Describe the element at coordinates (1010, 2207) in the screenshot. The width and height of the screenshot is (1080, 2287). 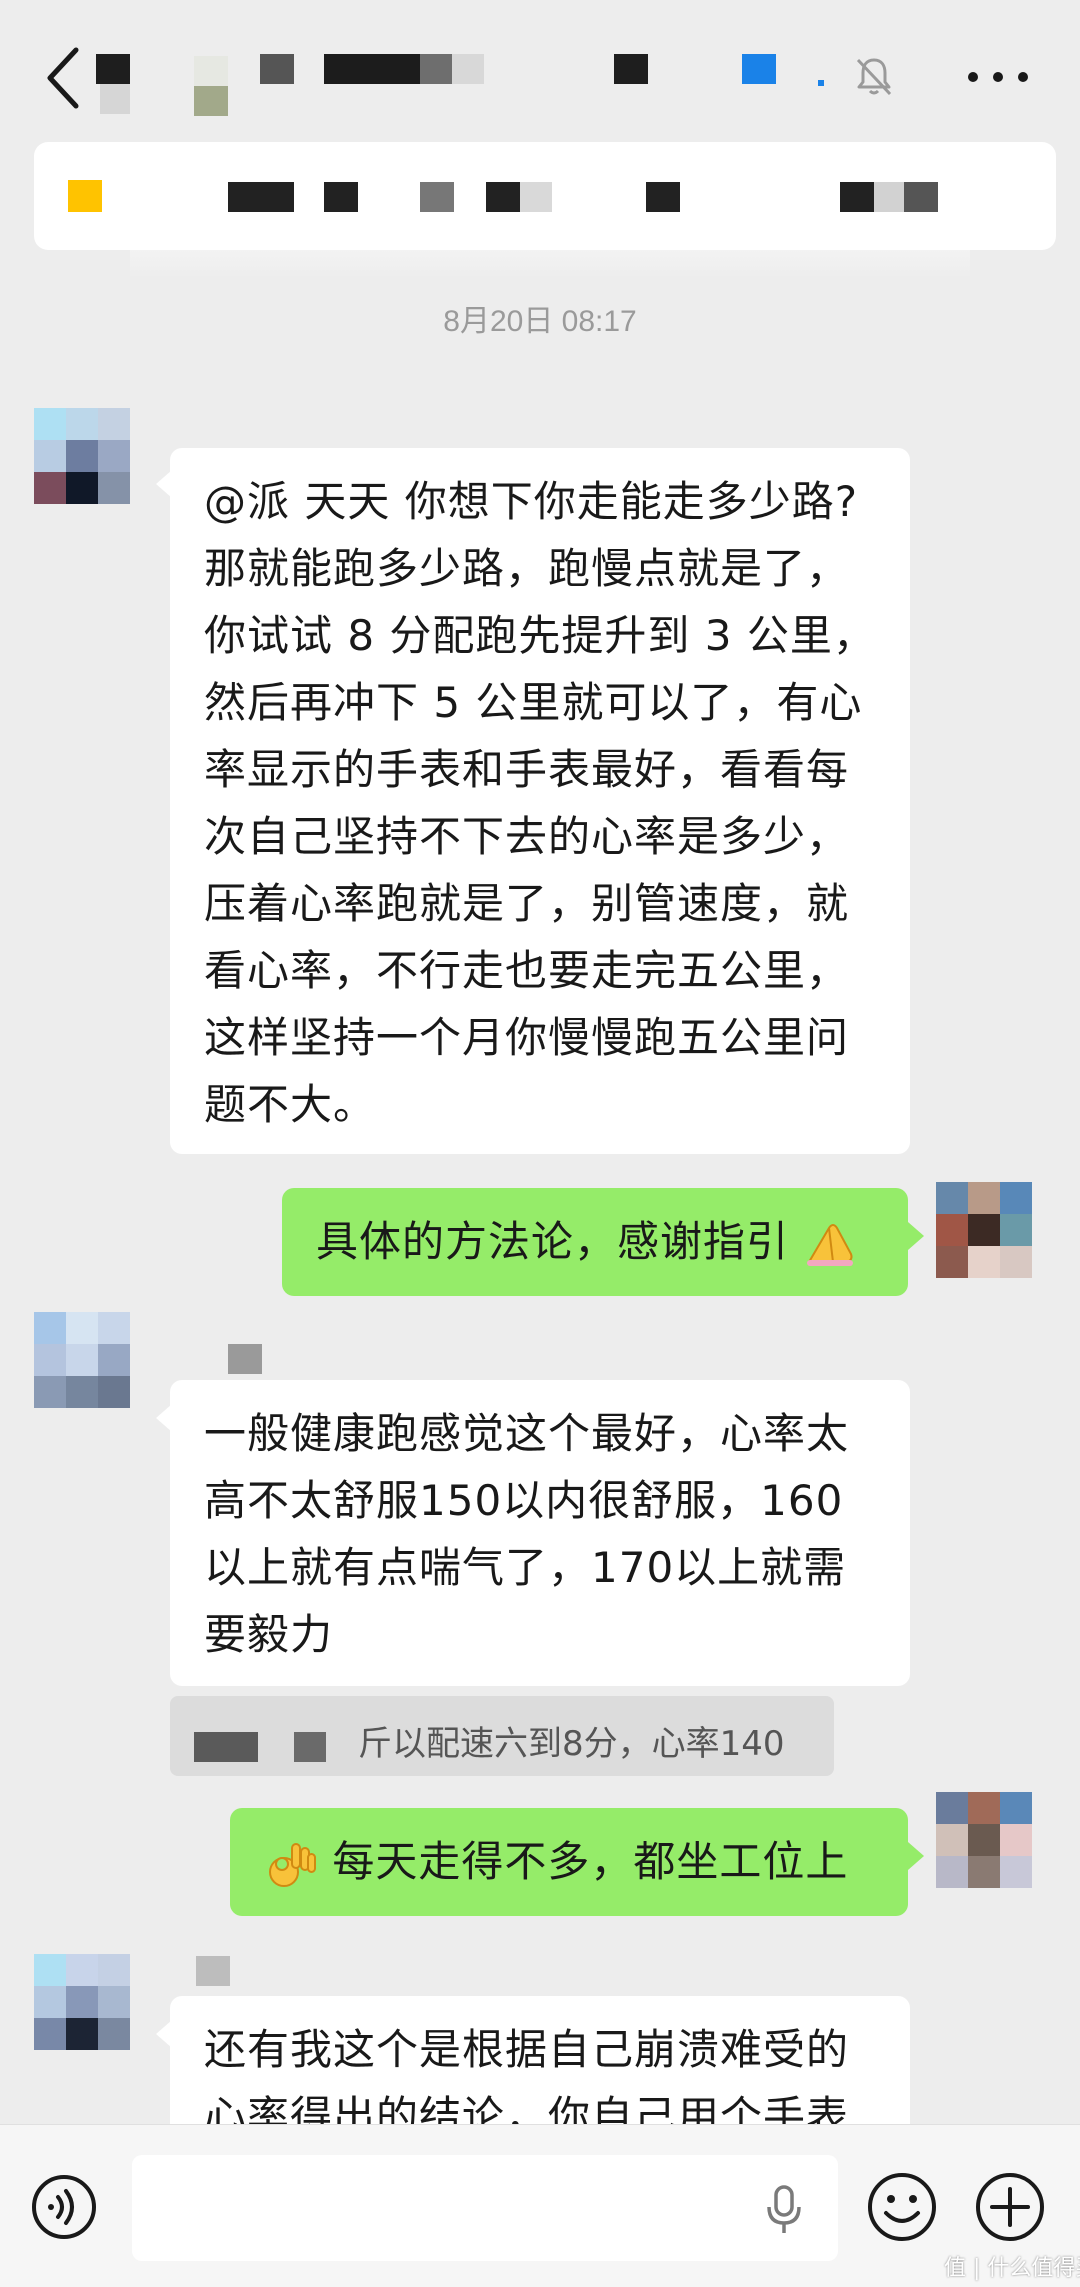
I see `plus-icon` at that location.